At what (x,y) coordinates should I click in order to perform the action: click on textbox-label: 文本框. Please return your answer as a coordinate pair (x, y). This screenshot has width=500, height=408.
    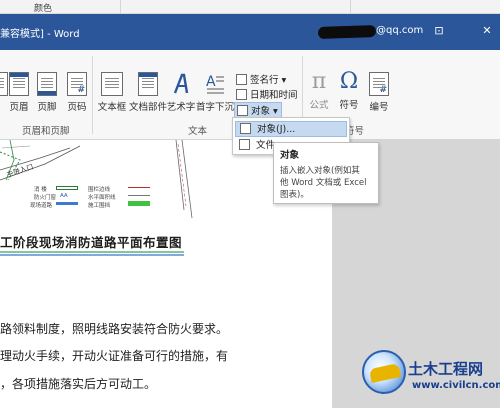
    Looking at the image, I should click on (112, 107).